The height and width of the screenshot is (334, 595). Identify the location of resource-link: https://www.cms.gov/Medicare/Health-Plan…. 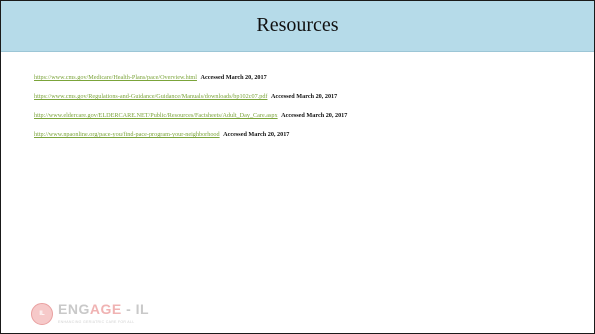
(115, 77).